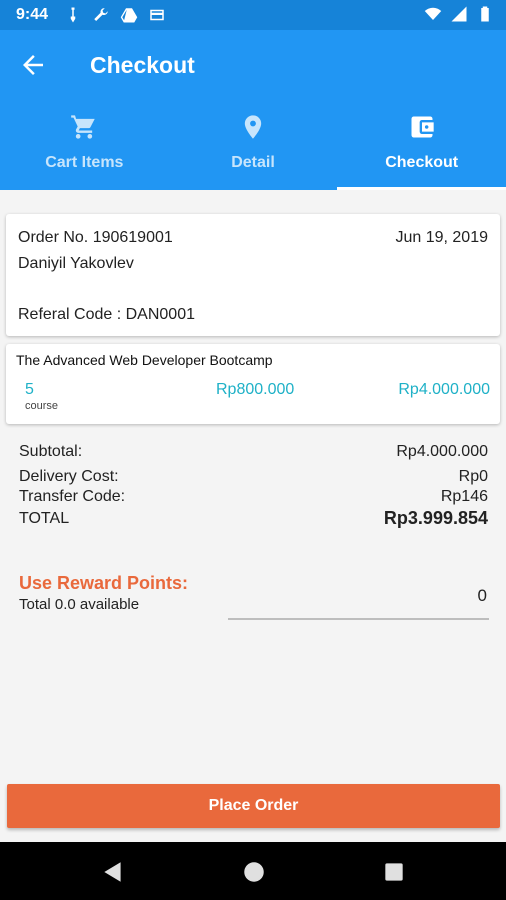  What do you see at coordinates (129, 15) in the screenshot?
I see `drive-icon` at bounding box center [129, 15].